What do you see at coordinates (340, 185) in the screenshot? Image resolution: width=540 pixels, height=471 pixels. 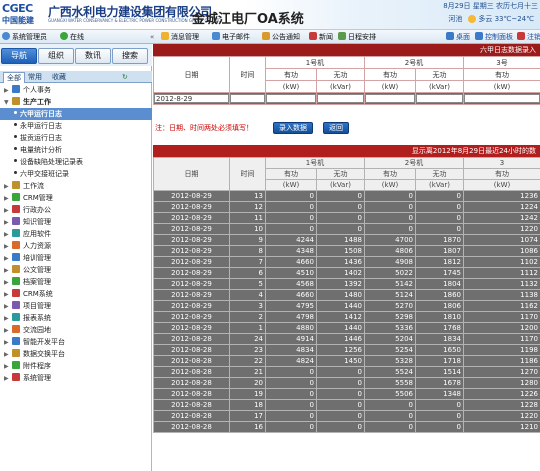 I see `table-kvar-unit: (kVar)` at bounding box center [340, 185].